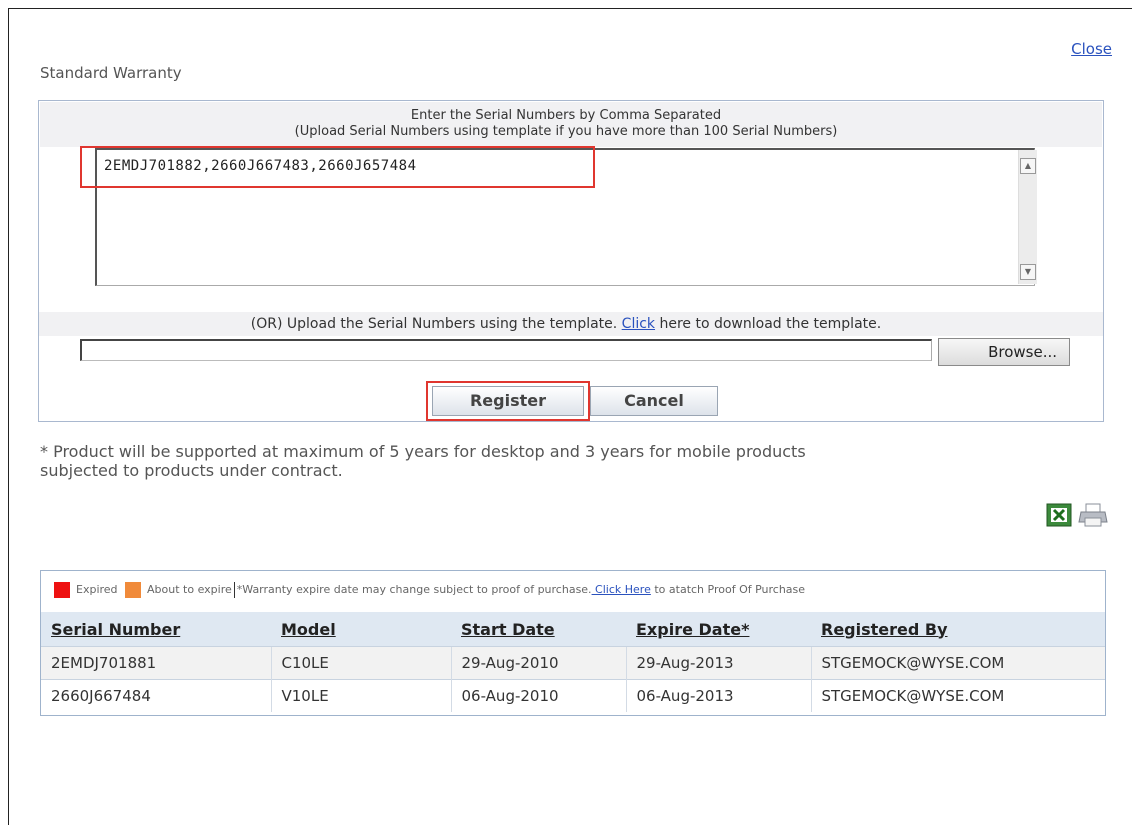 The image size is (1132, 825). I want to click on expired-label: Expired, so click(97, 589).